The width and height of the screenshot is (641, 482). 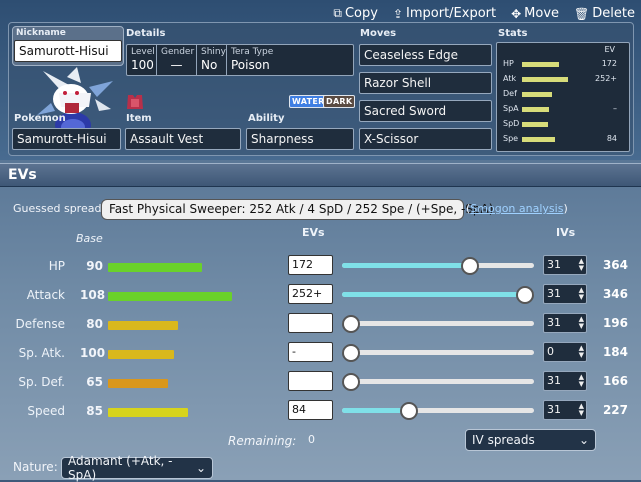 What do you see at coordinates (310, 352) in the screenshot?
I see `ev-input: -` at bounding box center [310, 352].